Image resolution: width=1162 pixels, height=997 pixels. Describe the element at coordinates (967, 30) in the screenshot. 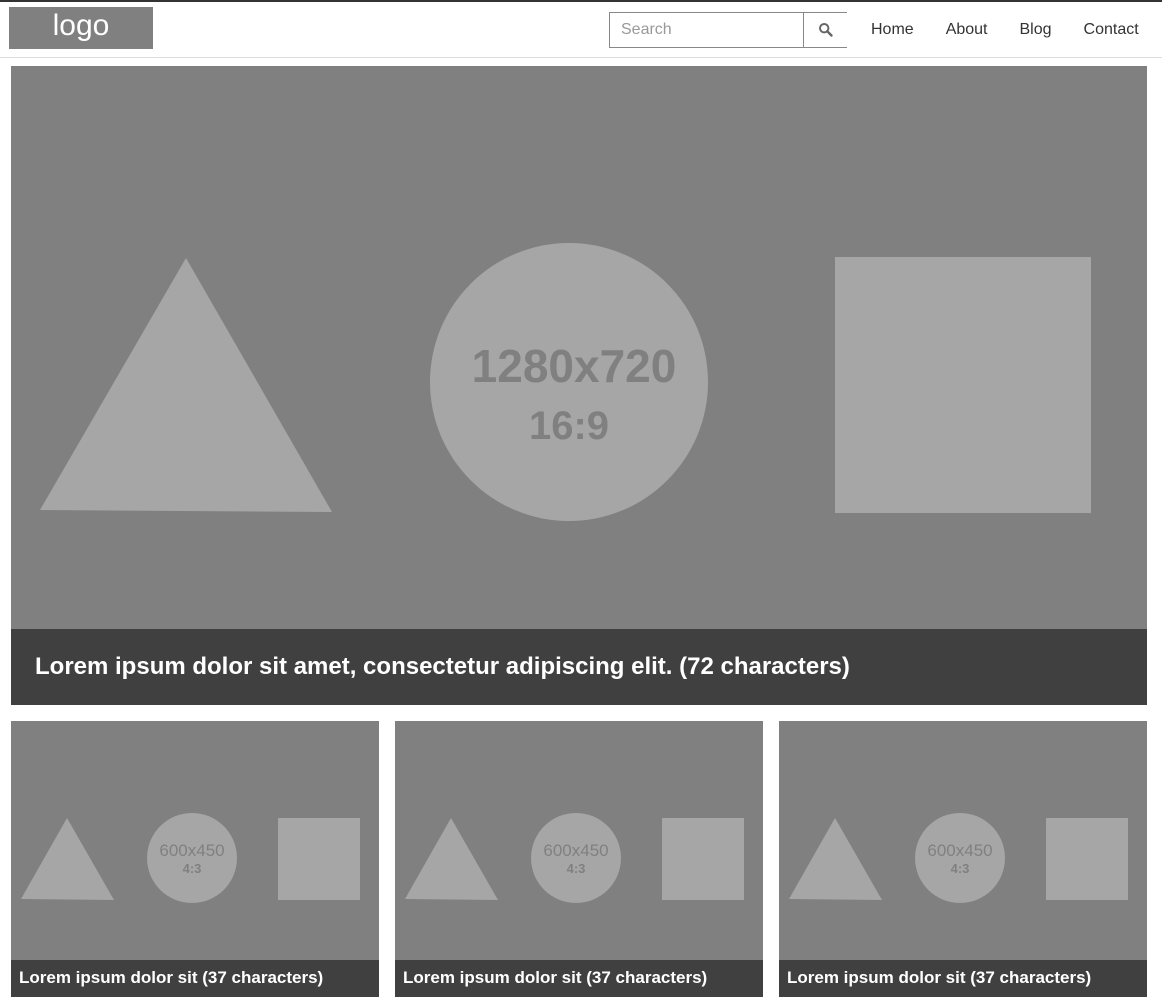

I see `nav-about: About` at that location.